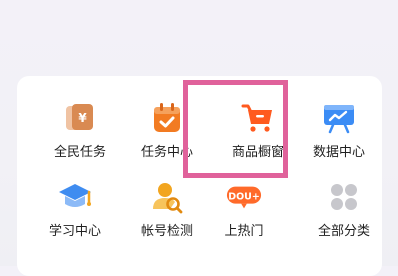 This screenshot has width=398, height=276. I want to click on dou-plus-icon: DOU+, so click(244, 197).